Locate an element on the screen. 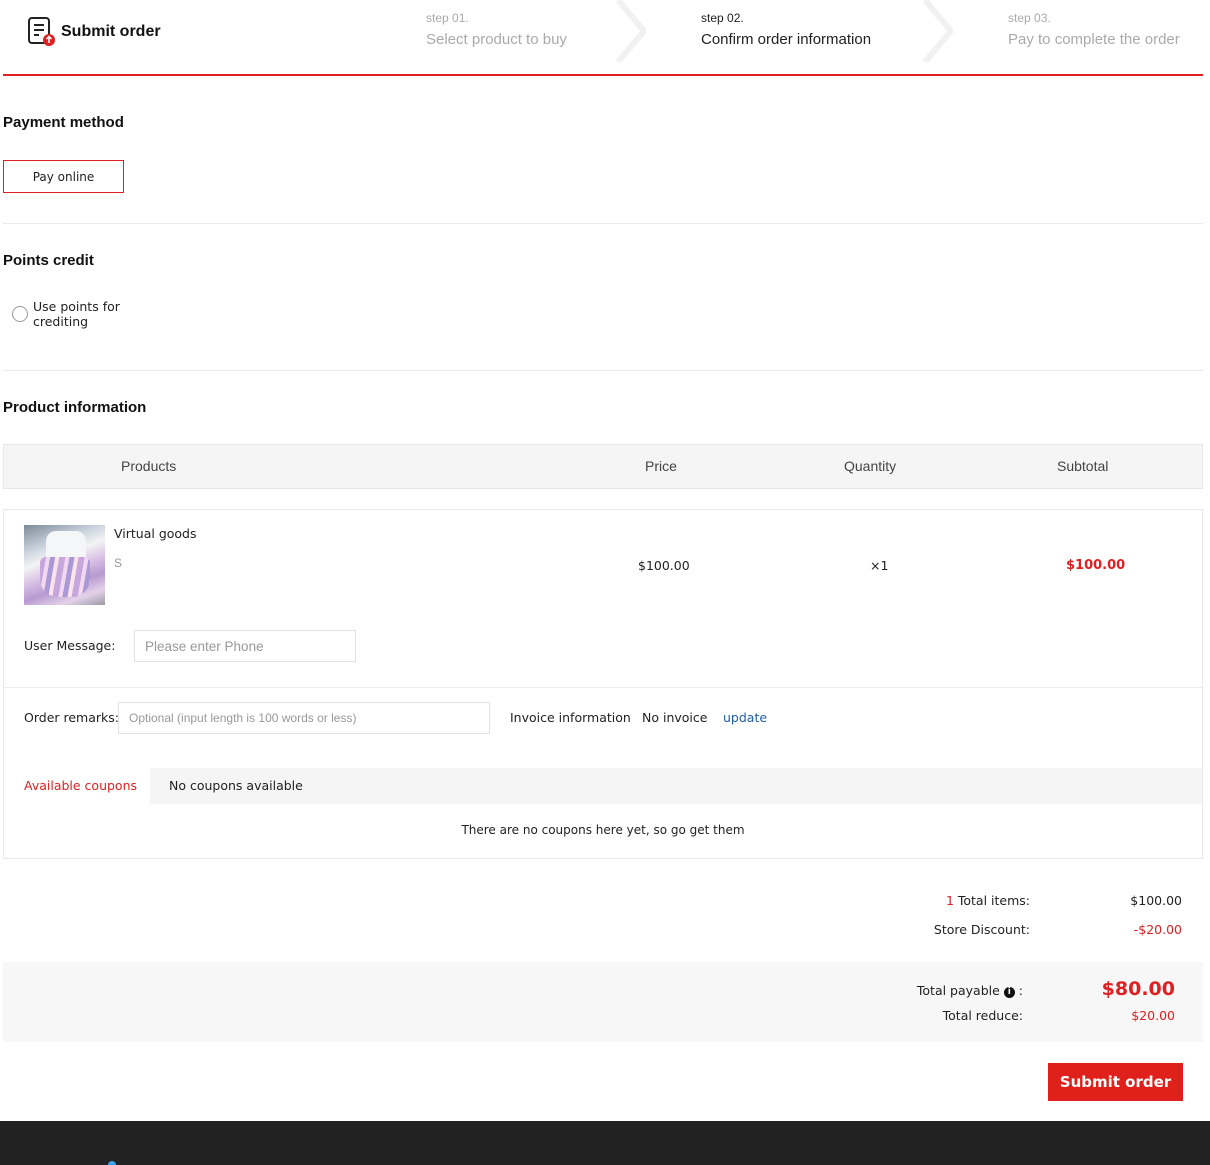 This screenshot has width=1210, height=1165. order-remarks-label: Order remarks: is located at coordinates (71, 717).